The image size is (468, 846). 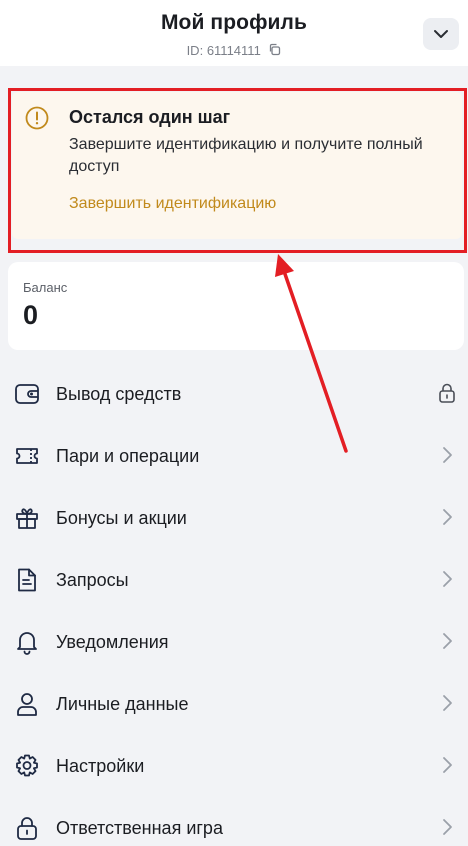 What do you see at coordinates (45, 287) in the screenshot?
I see `balance-label: Баланс` at bounding box center [45, 287].